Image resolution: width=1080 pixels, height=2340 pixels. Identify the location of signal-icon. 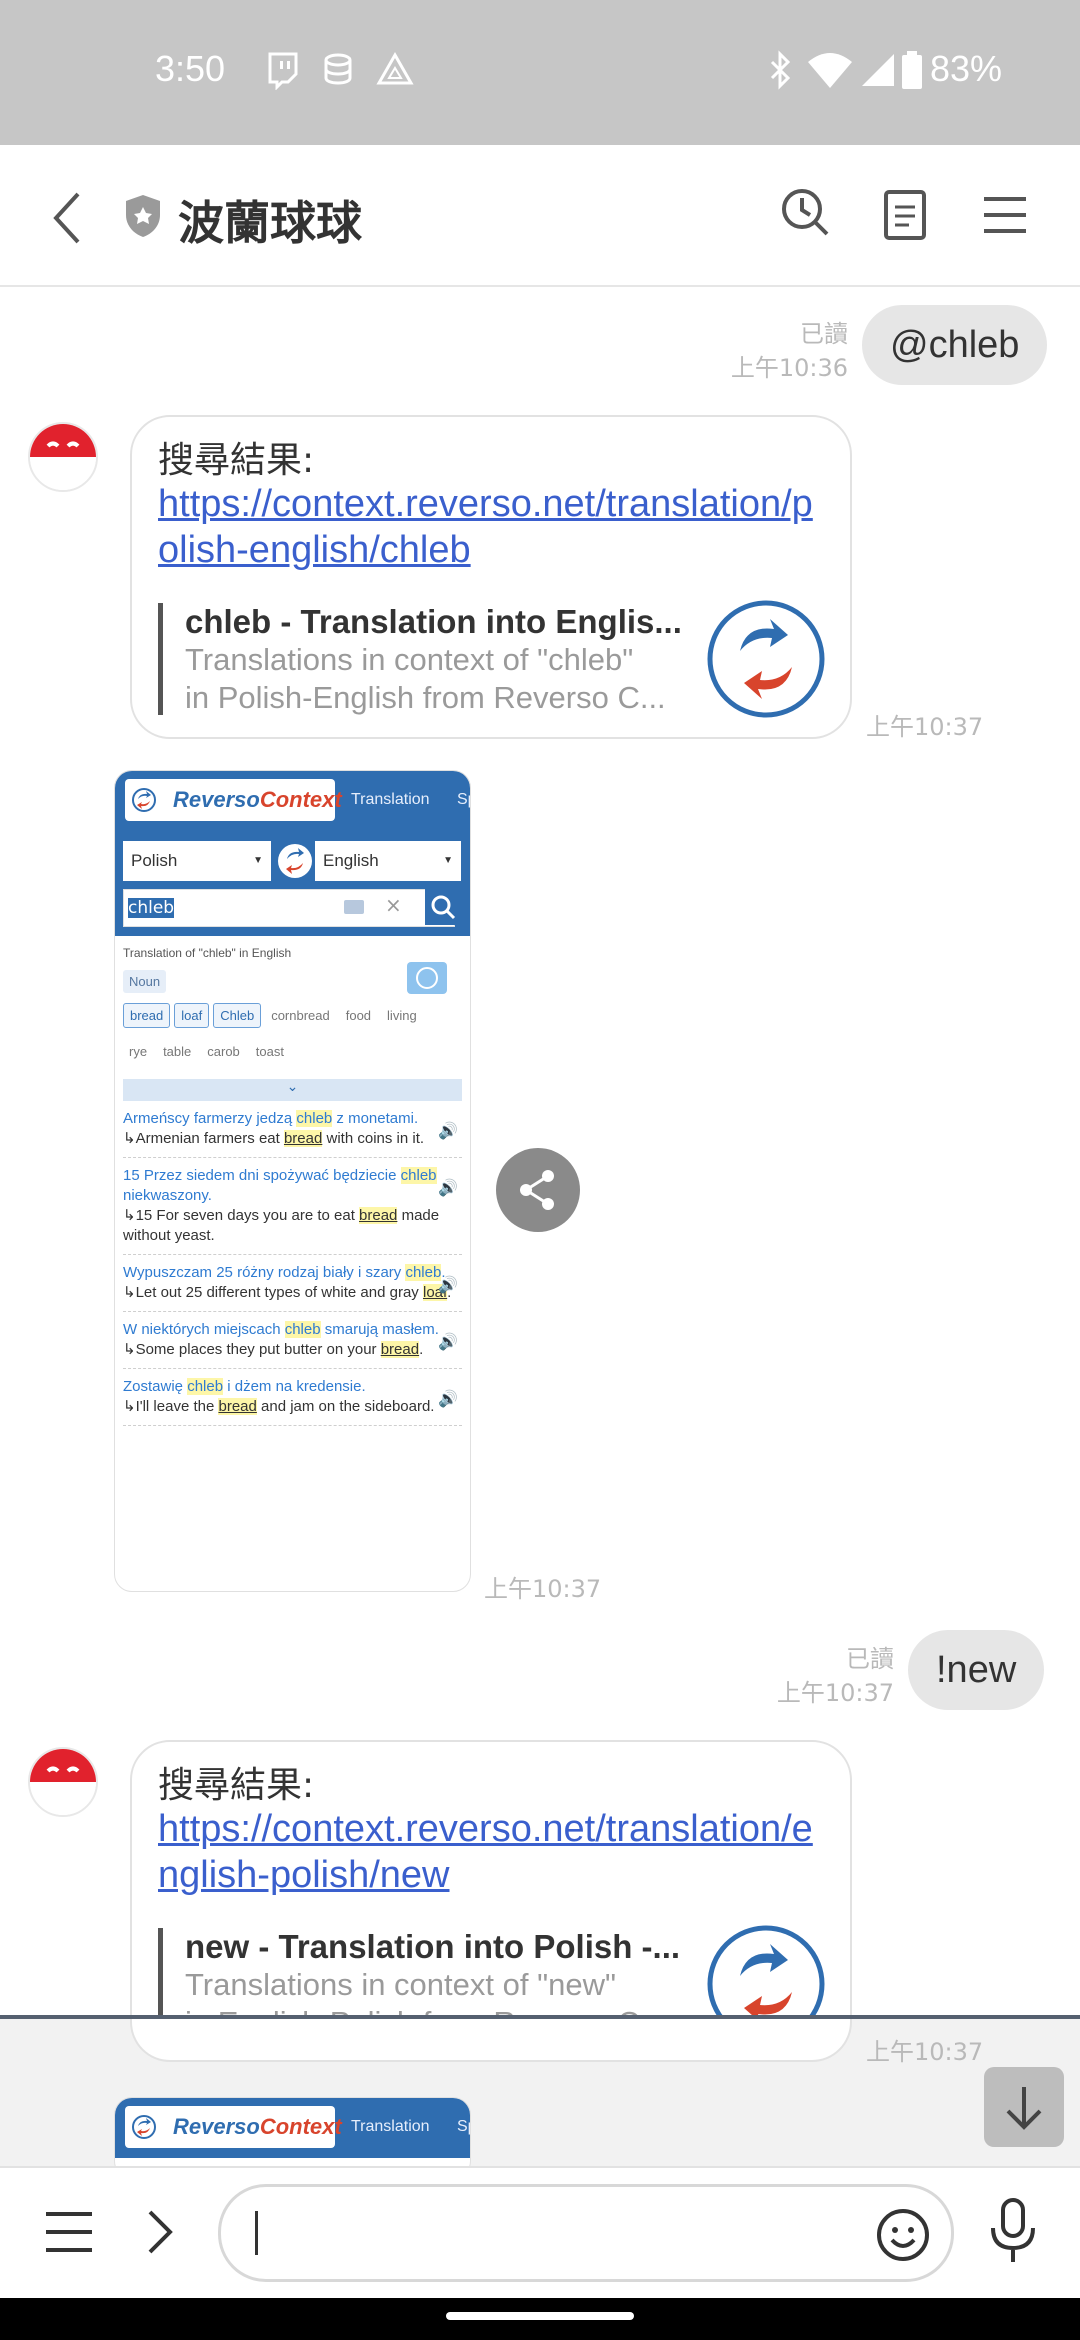
(878, 70).